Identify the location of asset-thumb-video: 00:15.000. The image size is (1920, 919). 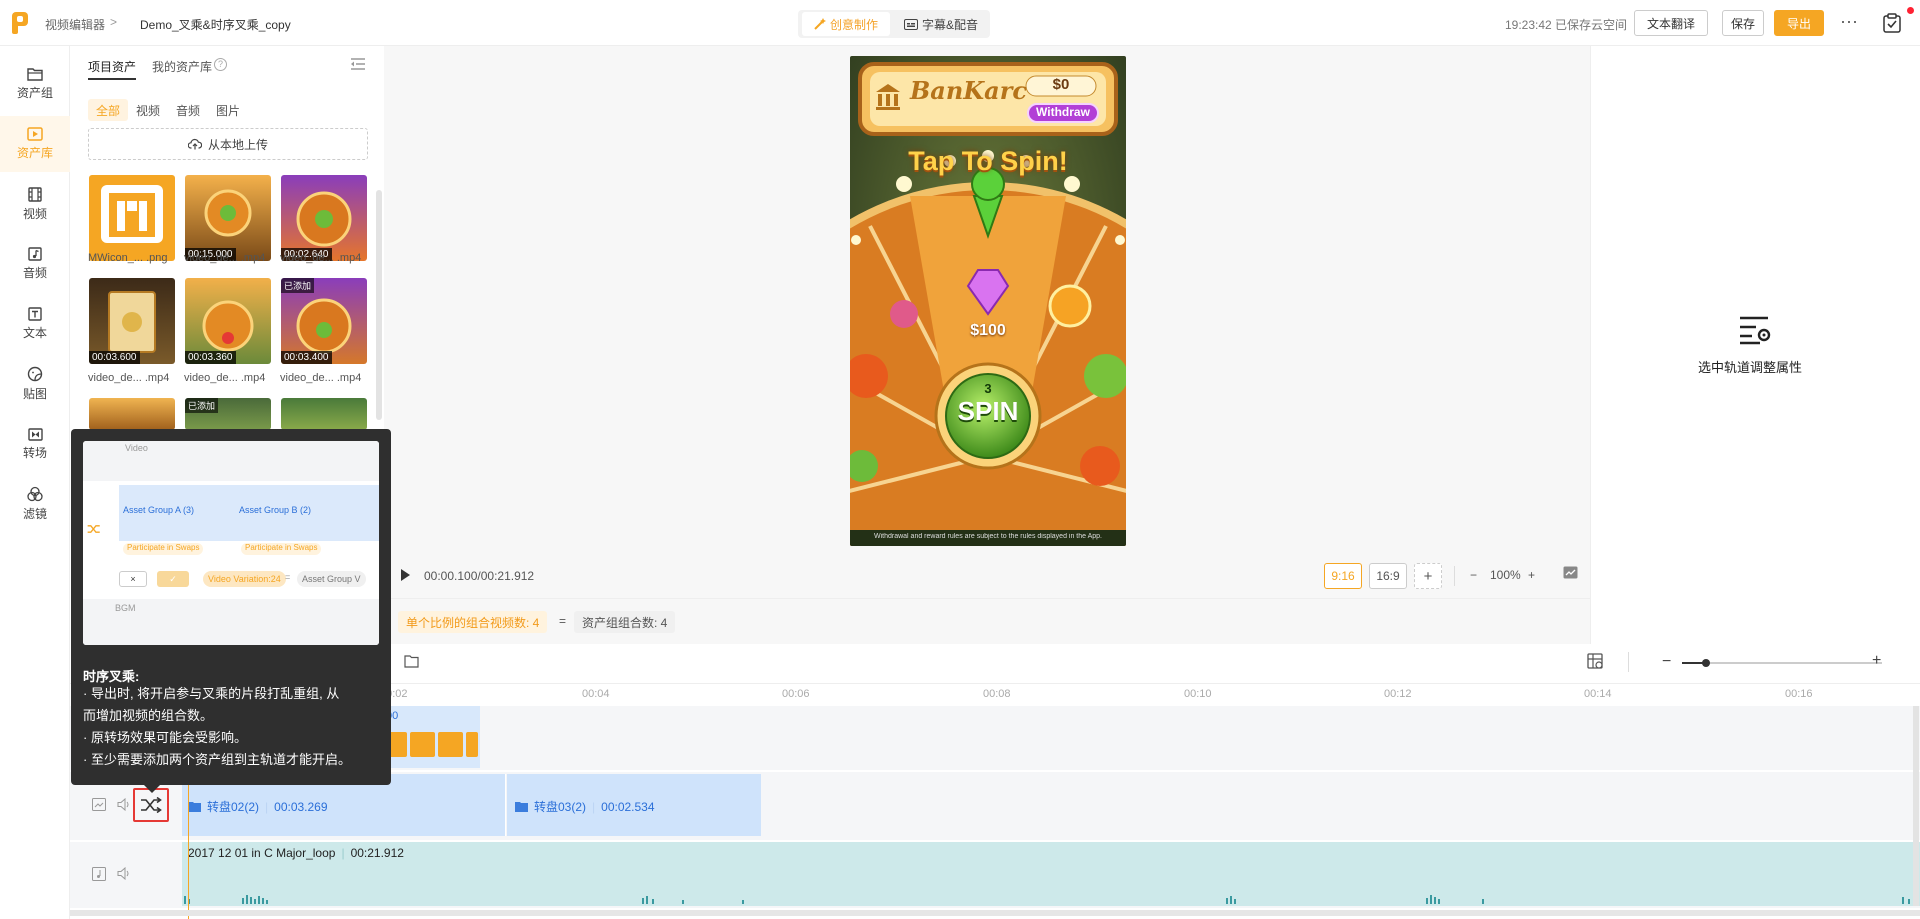
(228, 218).